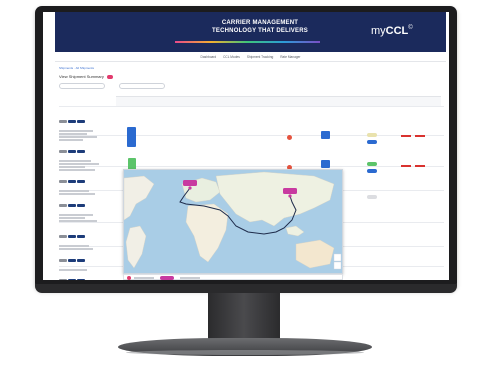 The height and width of the screenshot is (365, 489). I want to click on legend-dot-icon, so click(129, 278).